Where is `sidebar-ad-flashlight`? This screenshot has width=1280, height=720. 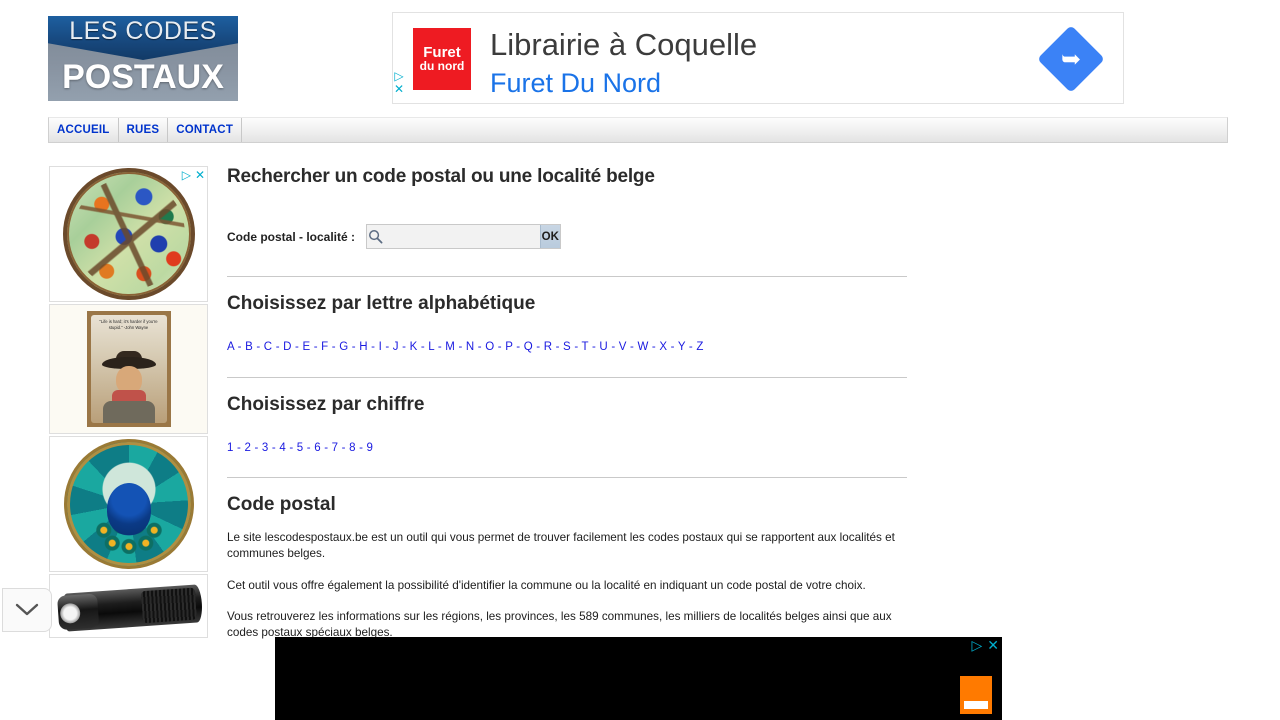
sidebar-ad-flashlight is located at coordinates (128, 606).